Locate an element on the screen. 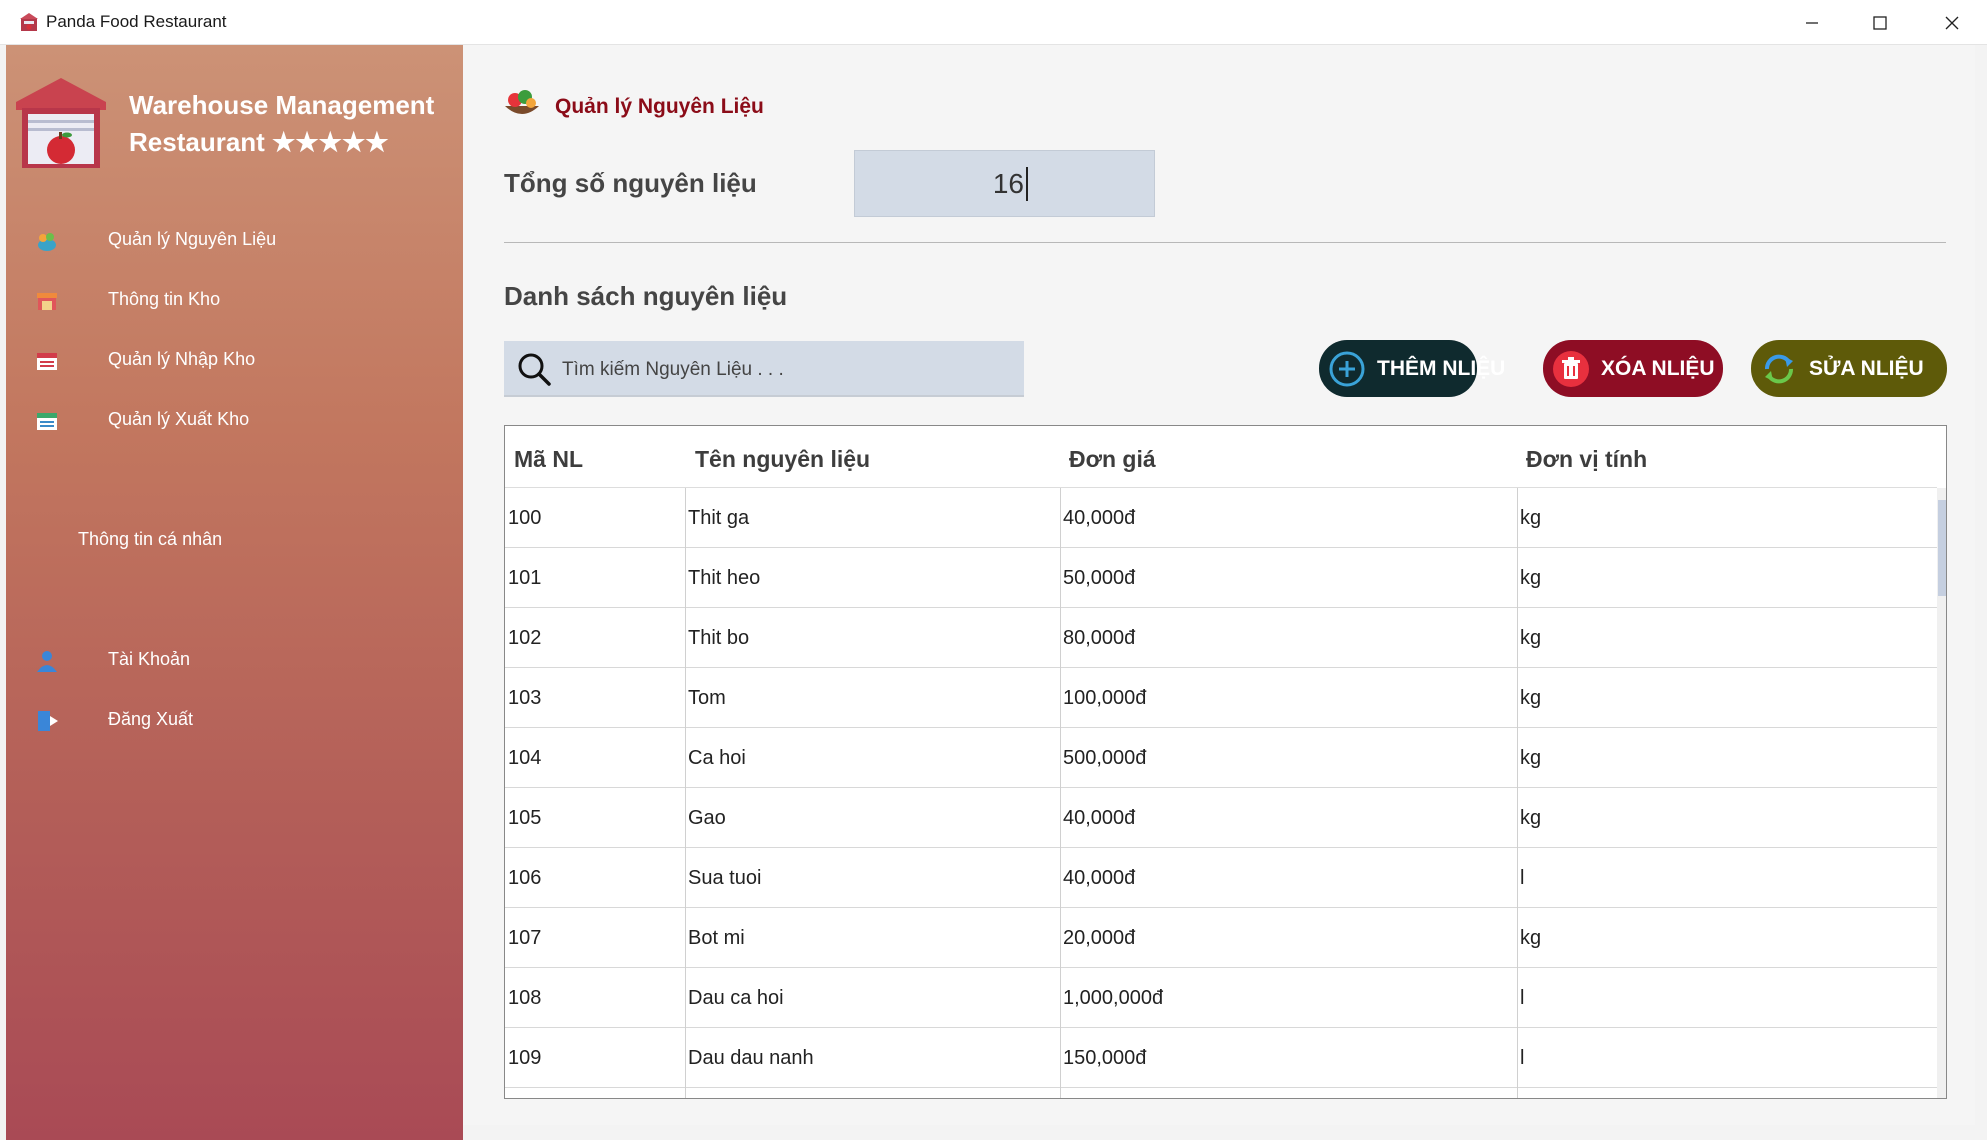  table-row: 108 Dau ca hoi 1,000,000đ l is located at coordinates (1221, 998).